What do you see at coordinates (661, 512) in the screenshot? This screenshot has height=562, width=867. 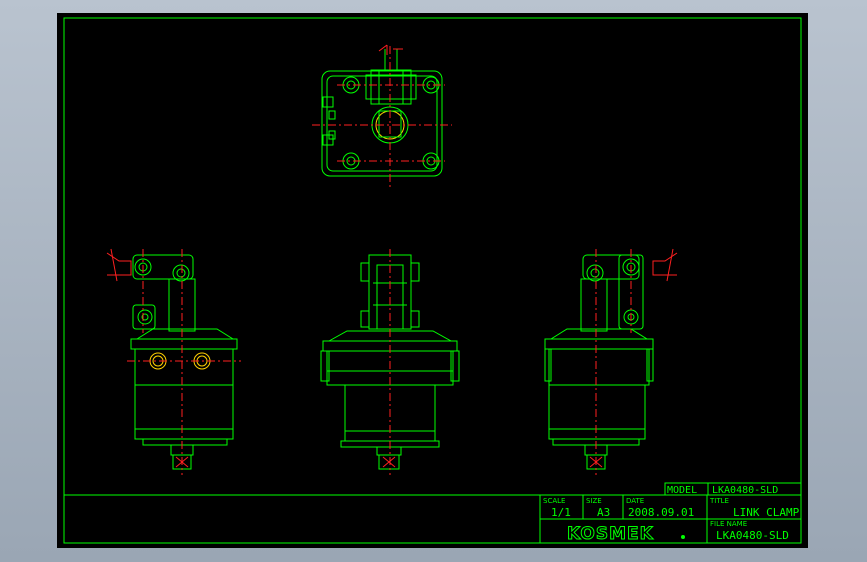 I see `date-value: 2008.09.01` at bounding box center [661, 512].